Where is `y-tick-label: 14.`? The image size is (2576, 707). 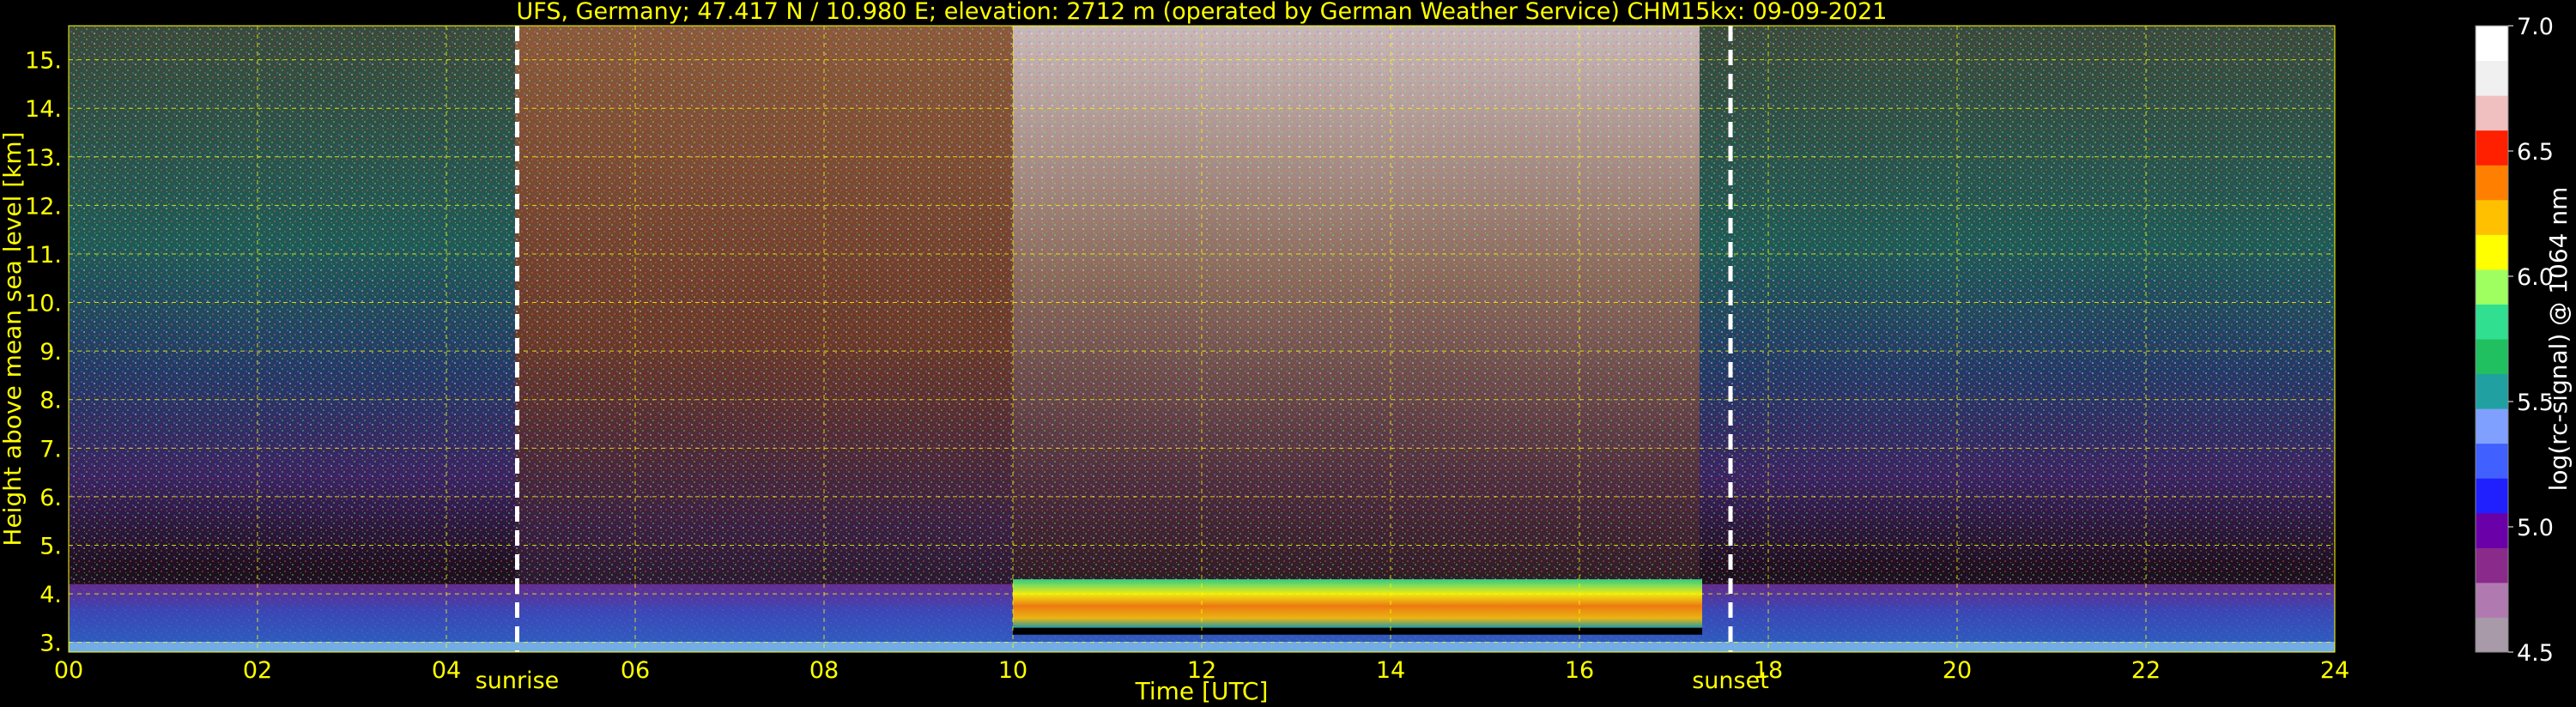 y-tick-label: 14. is located at coordinates (43, 110).